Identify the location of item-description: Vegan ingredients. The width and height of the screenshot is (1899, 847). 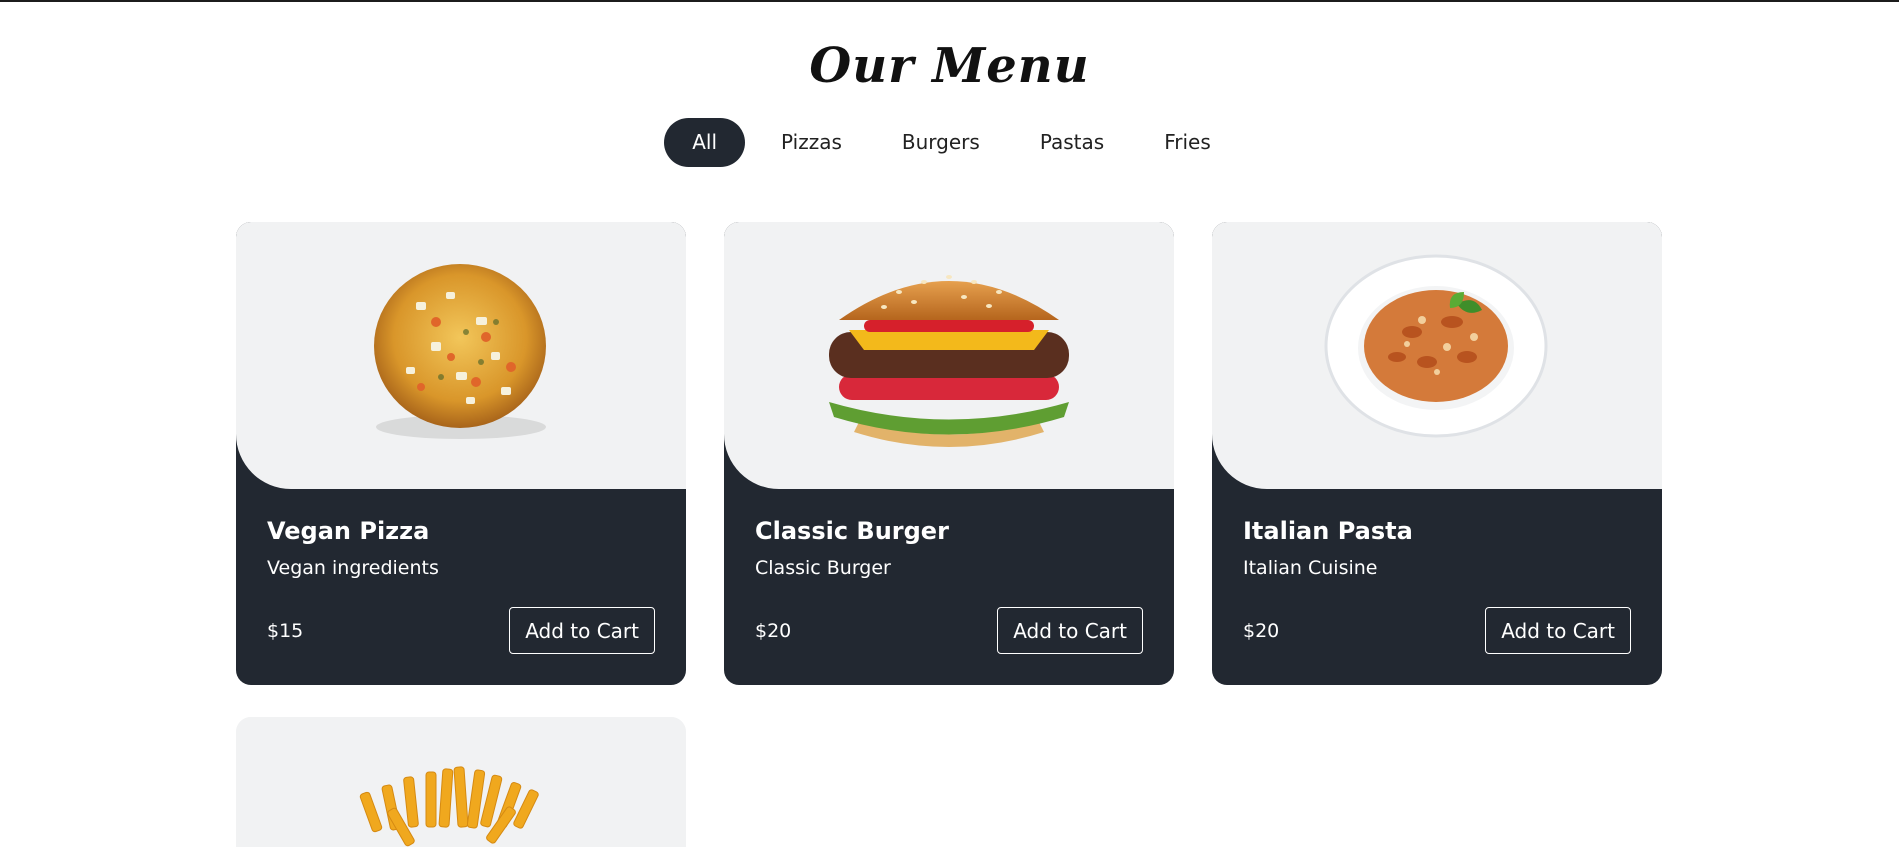
(353, 568).